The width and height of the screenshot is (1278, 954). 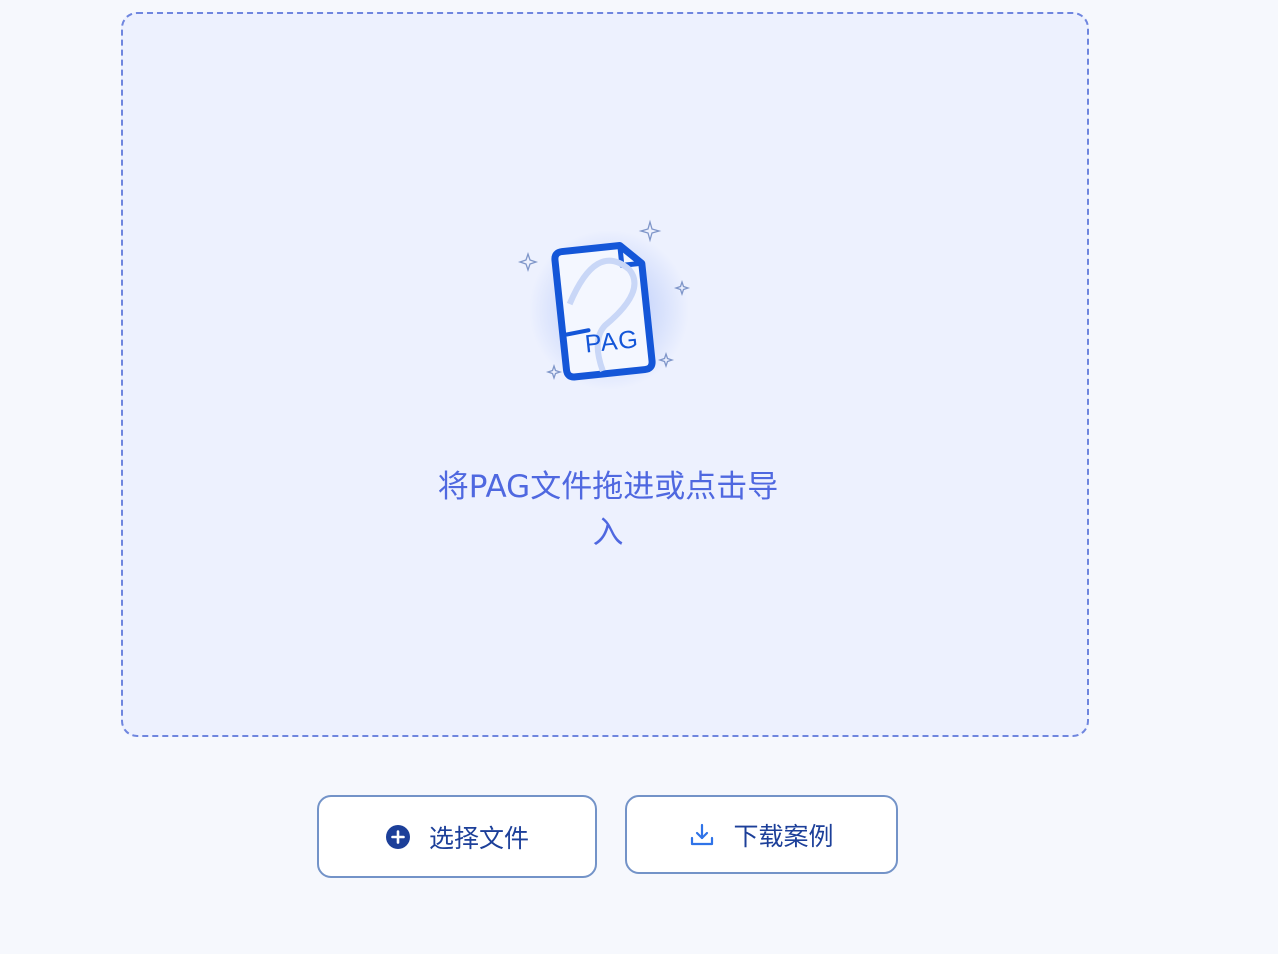 What do you see at coordinates (608, 487) in the screenshot?
I see `drop-hint-line-1: 将PAG文件拖进或点击导` at bounding box center [608, 487].